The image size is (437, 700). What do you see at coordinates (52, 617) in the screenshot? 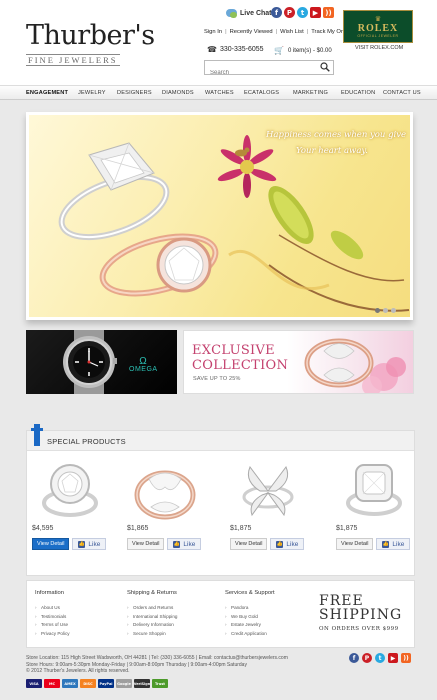
I see `testimonials-link: Testimonials` at bounding box center [52, 617].